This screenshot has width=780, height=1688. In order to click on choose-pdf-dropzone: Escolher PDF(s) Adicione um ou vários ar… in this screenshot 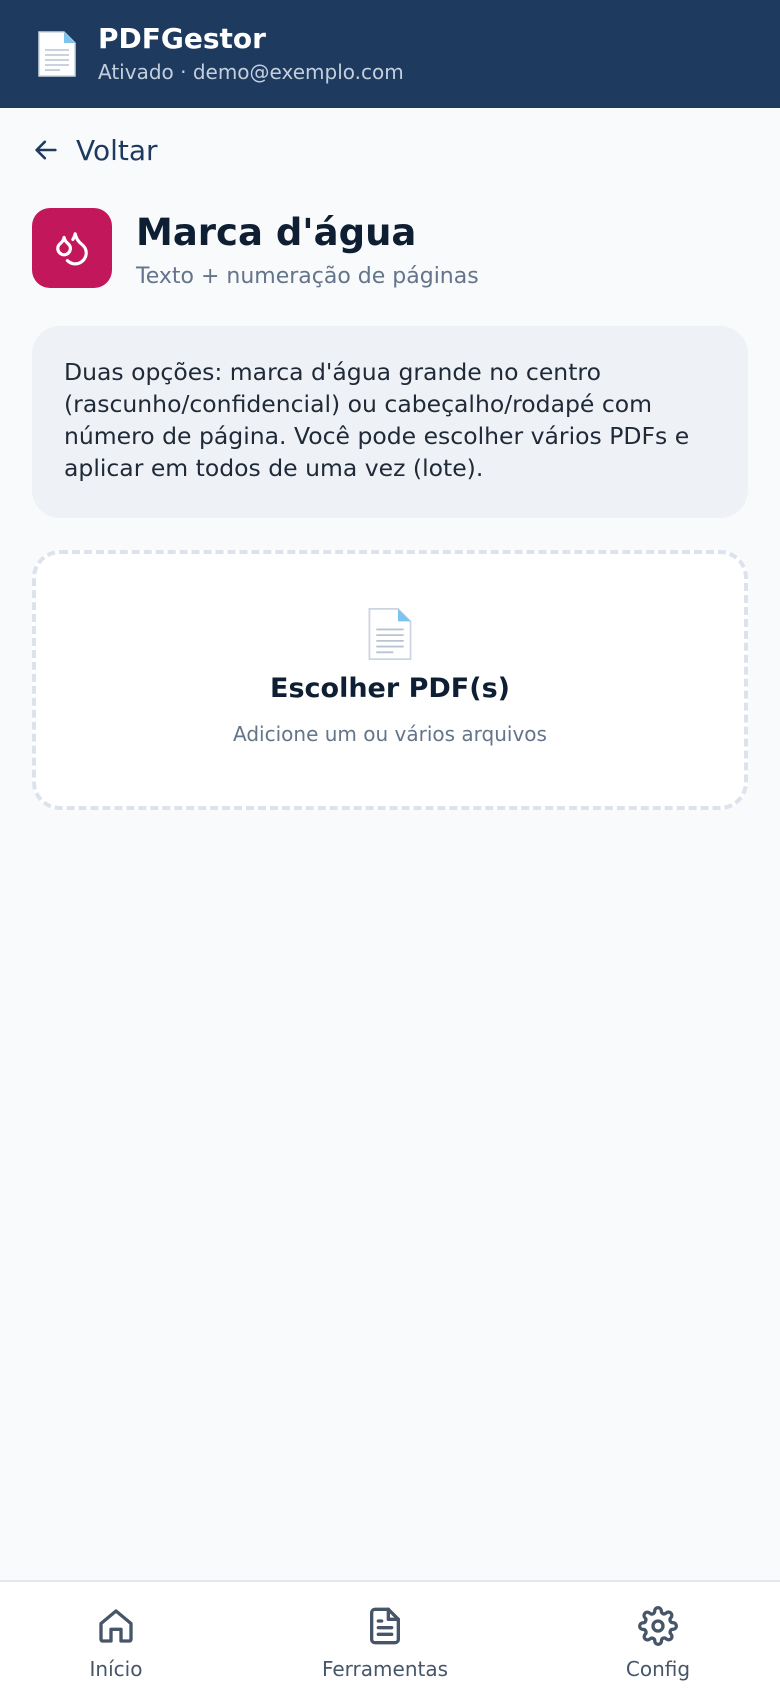, I will do `click(390, 680)`.